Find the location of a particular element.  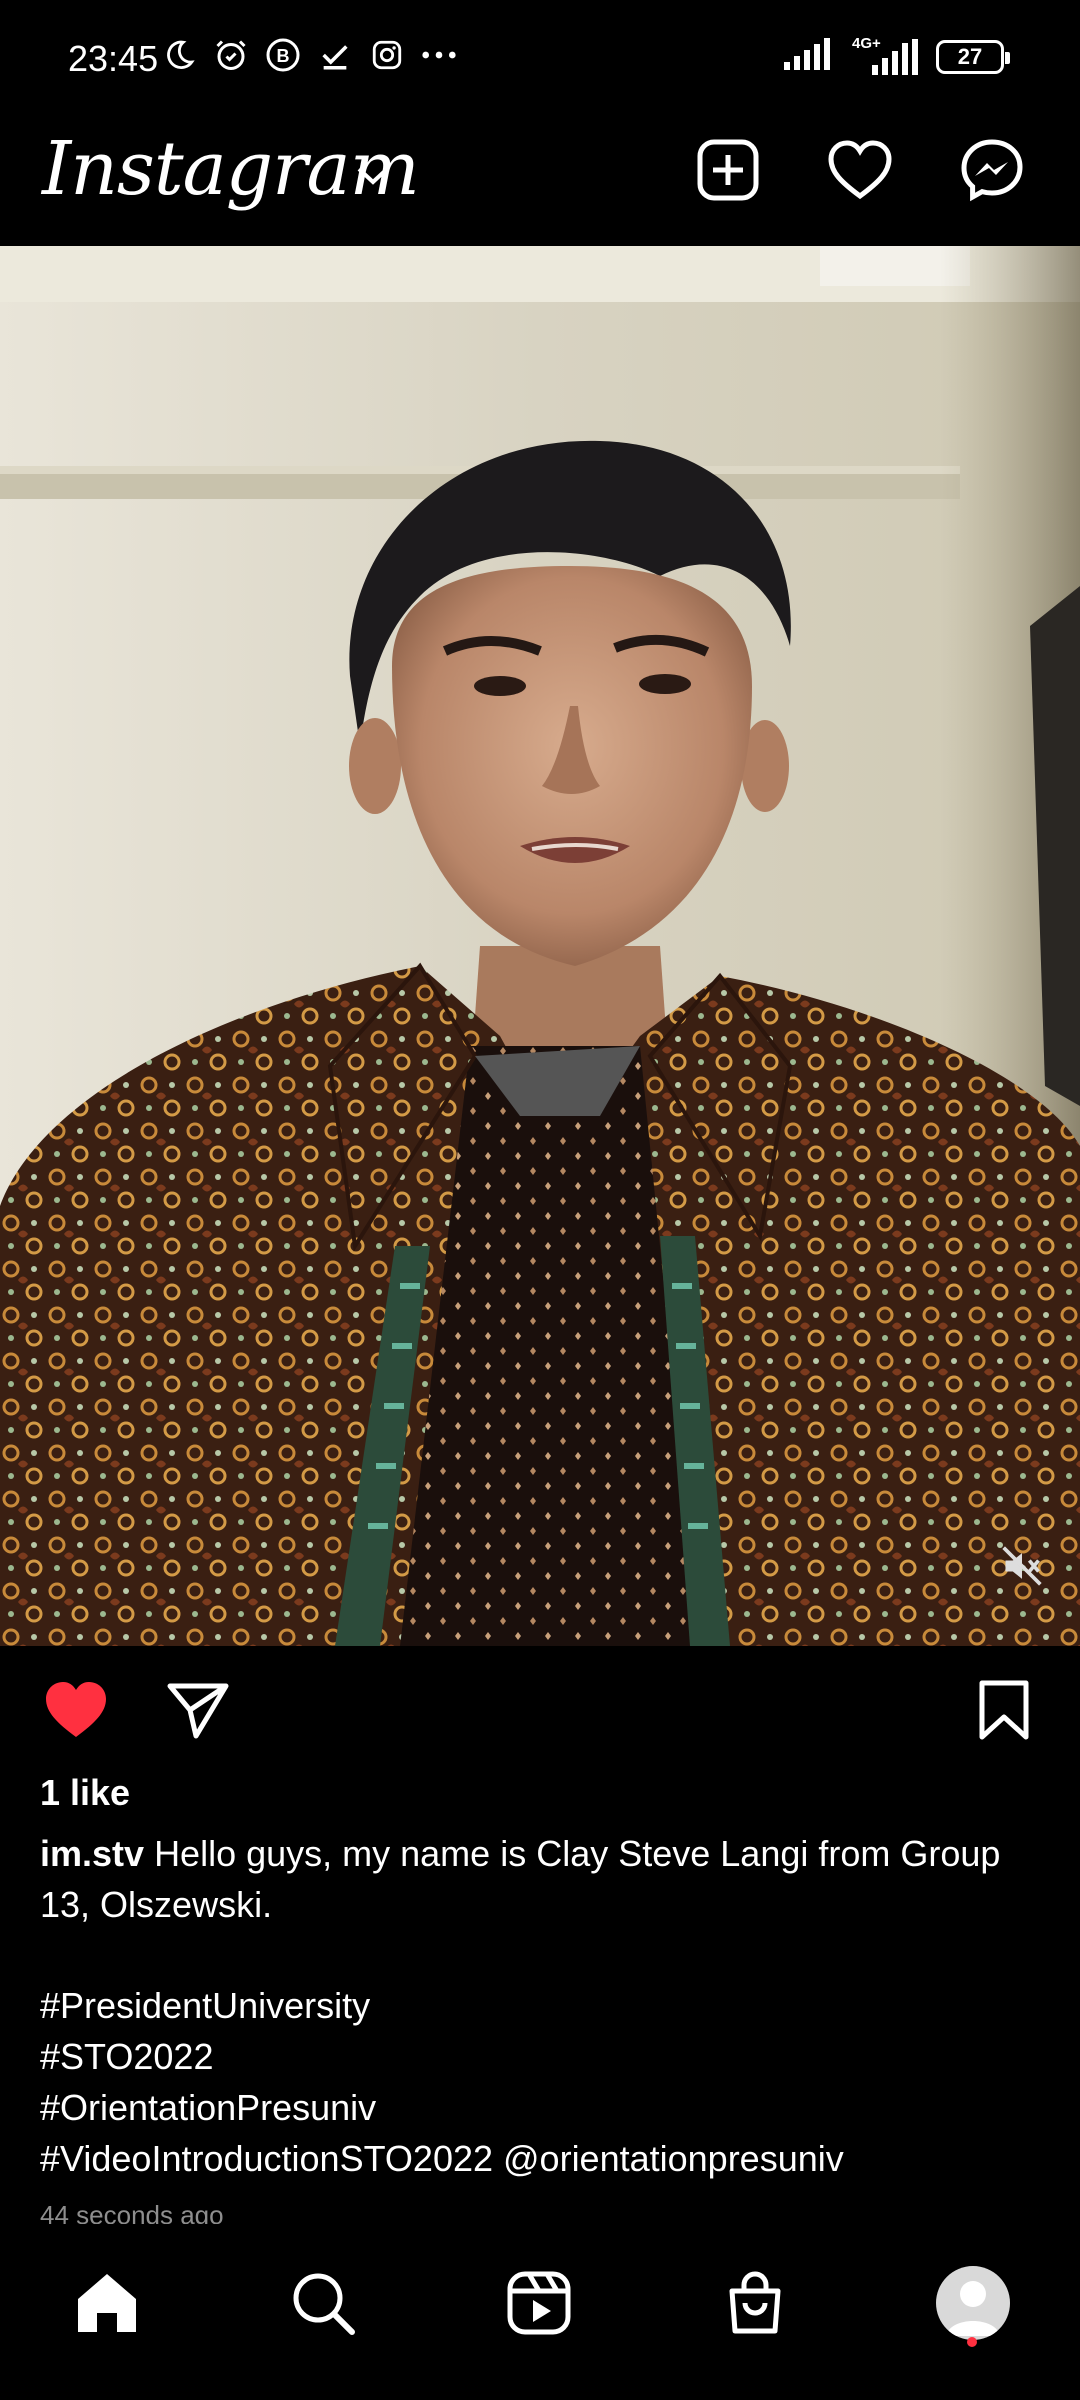

mute-button is located at coordinates (1022, 1566).